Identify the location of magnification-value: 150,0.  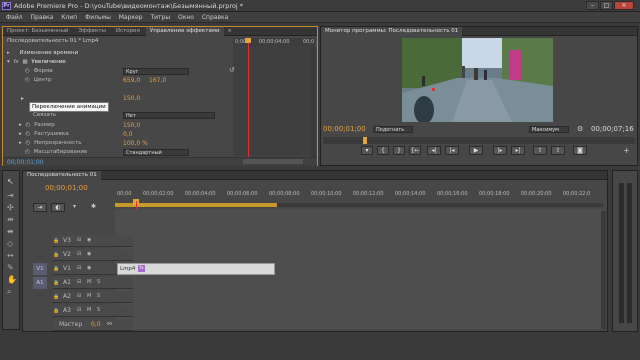
(131, 98).